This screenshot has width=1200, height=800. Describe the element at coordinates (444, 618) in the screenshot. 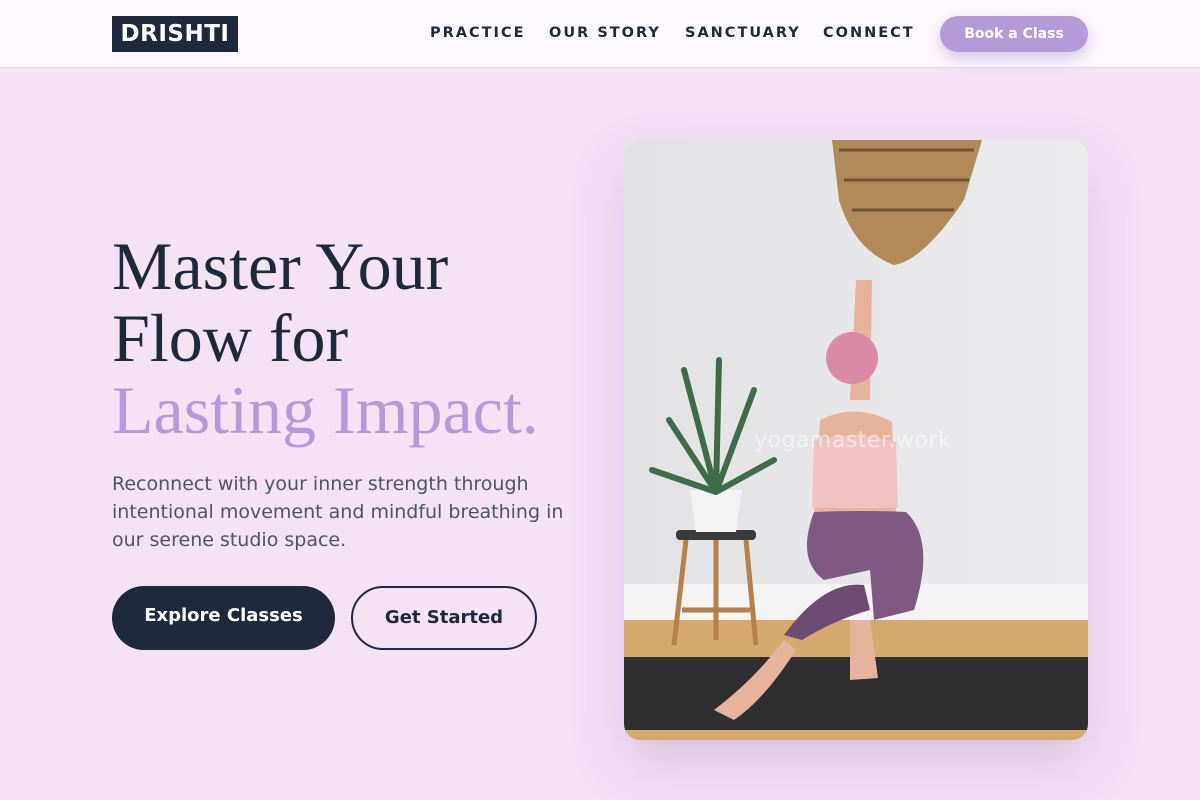

I see `get-started-button: Get Started` at that location.